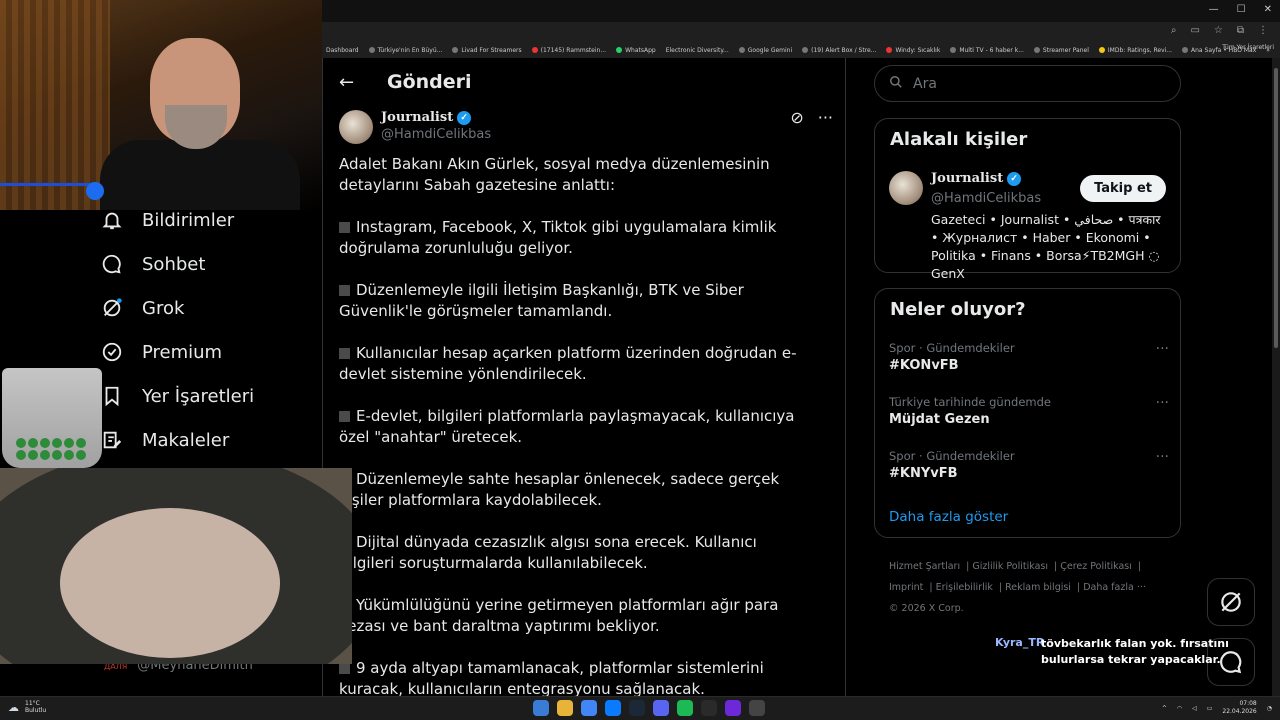 This screenshot has width=1280, height=720. What do you see at coordinates (913, 50) in the screenshot?
I see `bookmark-item: Windy: Sıcaklık` at bounding box center [913, 50].